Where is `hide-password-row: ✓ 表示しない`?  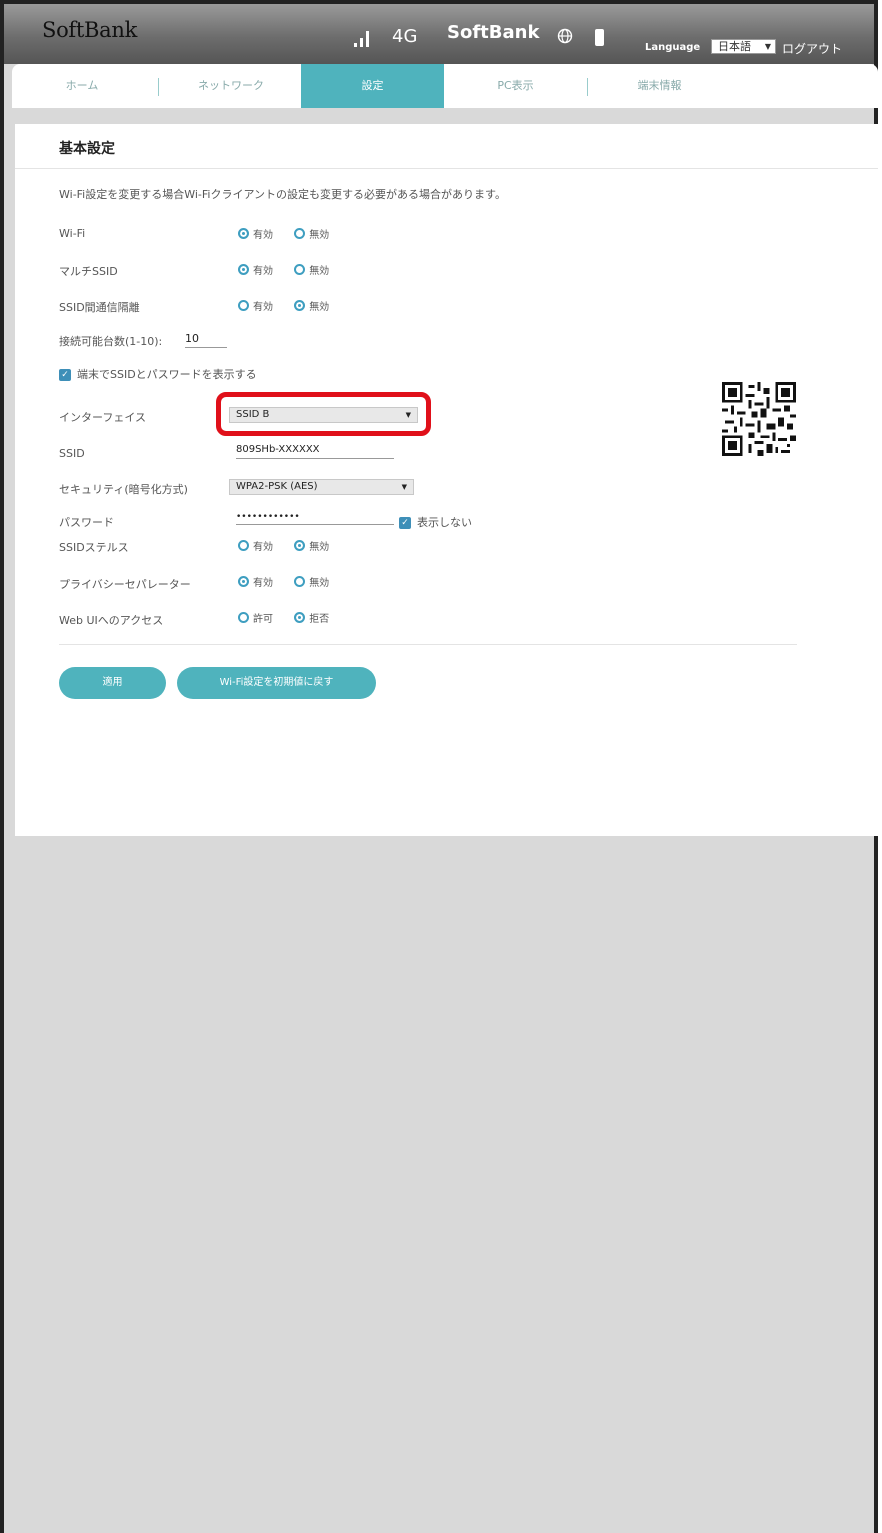 hide-password-row: ✓ 表示しない is located at coordinates (435, 522).